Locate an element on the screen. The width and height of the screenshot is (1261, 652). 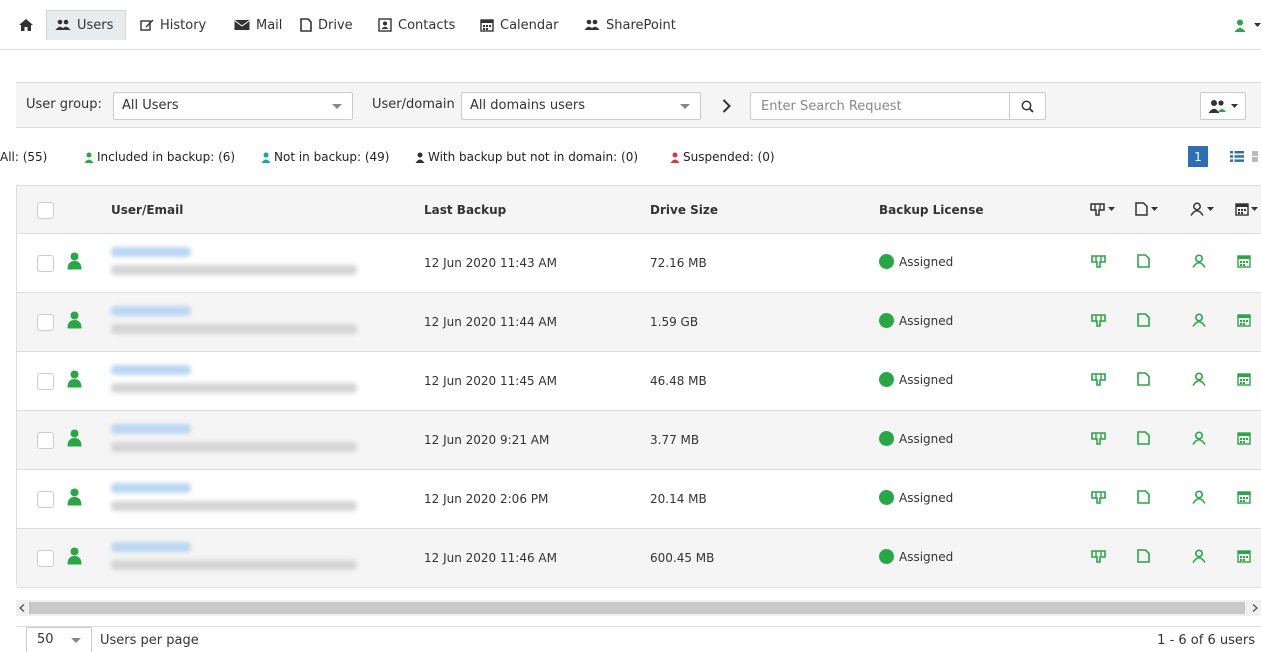
drive-column-menu is located at coordinates (1146, 209).